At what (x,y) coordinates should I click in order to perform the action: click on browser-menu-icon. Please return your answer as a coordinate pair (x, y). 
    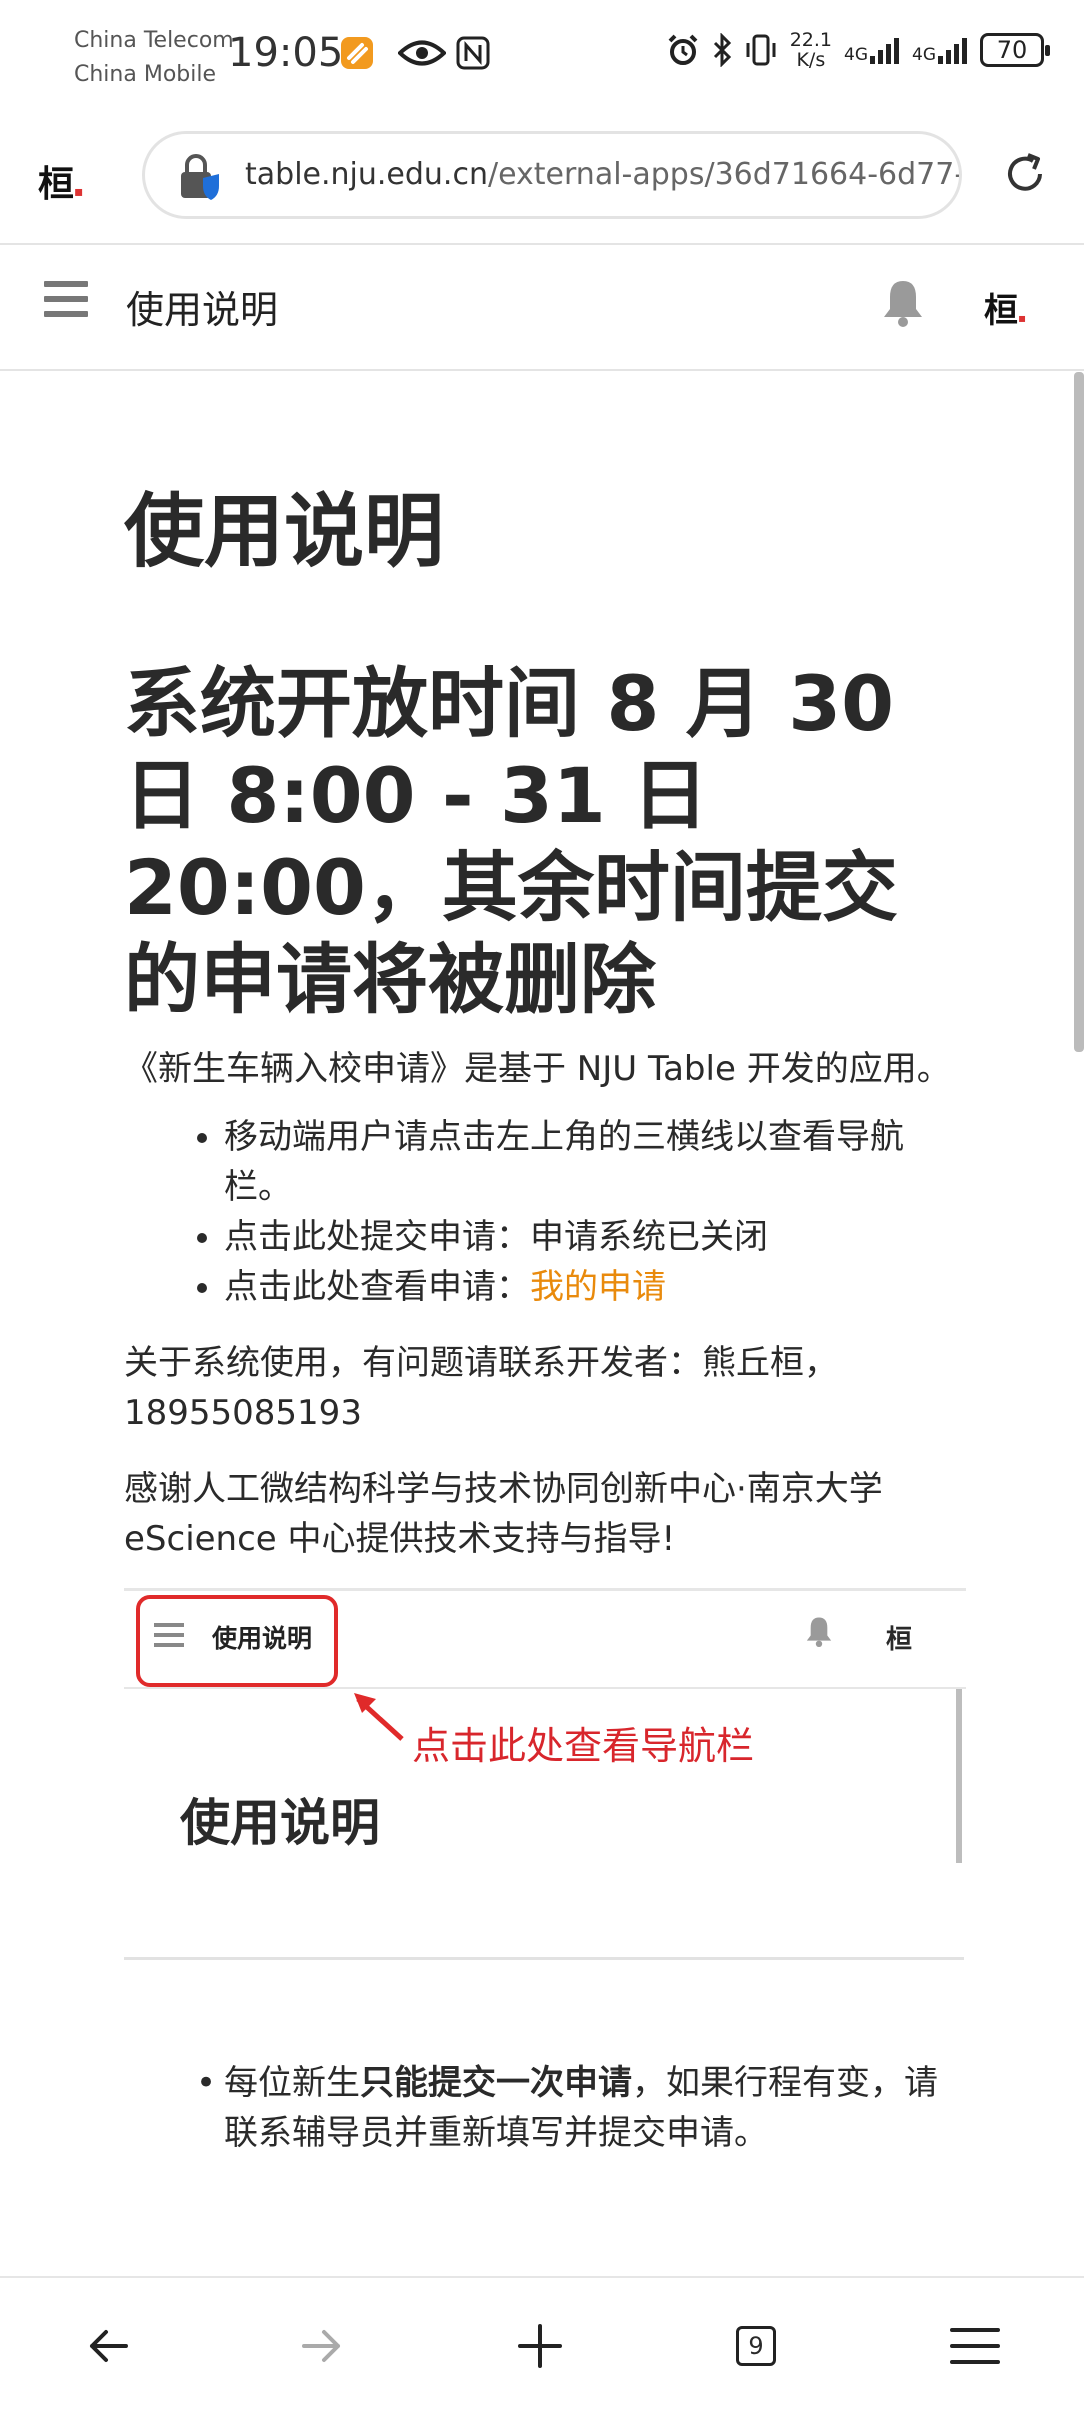
    Looking at the image, I should click on (975, 2348).